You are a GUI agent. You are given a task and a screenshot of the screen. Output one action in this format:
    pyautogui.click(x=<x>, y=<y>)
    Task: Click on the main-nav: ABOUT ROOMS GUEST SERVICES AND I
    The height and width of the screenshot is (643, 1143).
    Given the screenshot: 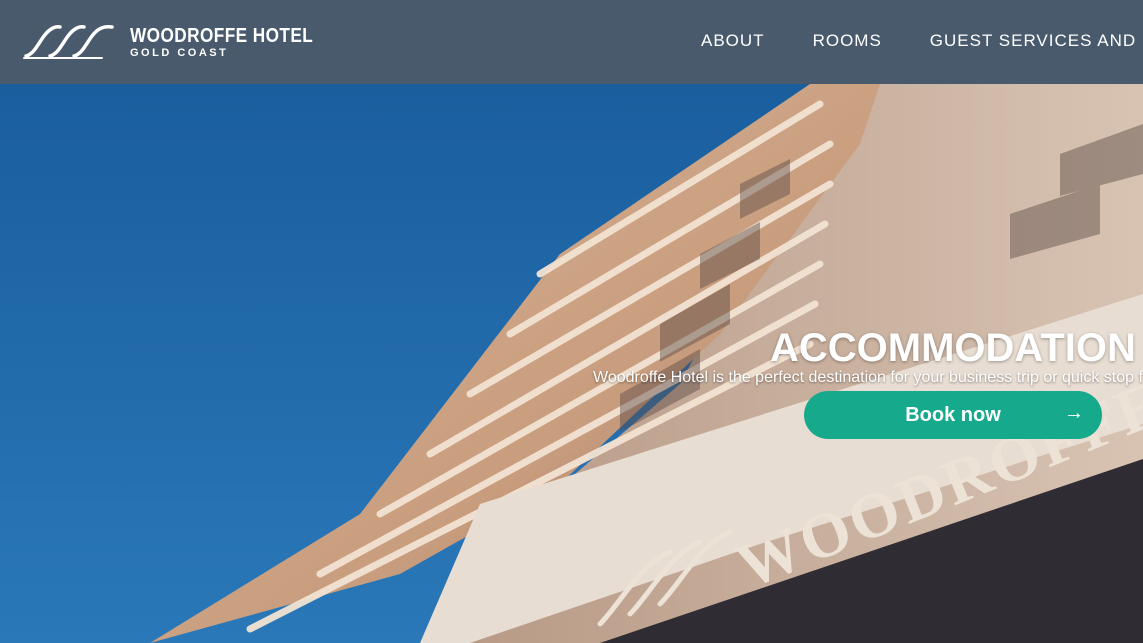 What is the action you would take?
    pyautogui.click(x=922, y=41)
    